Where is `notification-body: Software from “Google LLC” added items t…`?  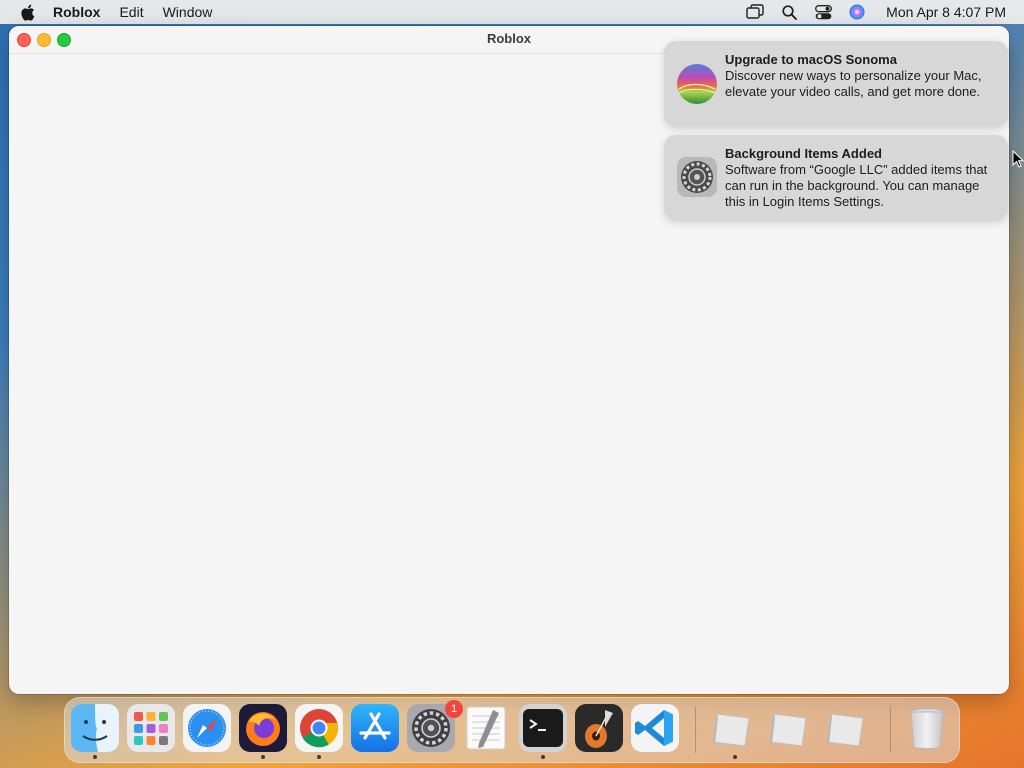
notification-body: Software from “Google LLC” added items t… is located at coordinates (856, 185).